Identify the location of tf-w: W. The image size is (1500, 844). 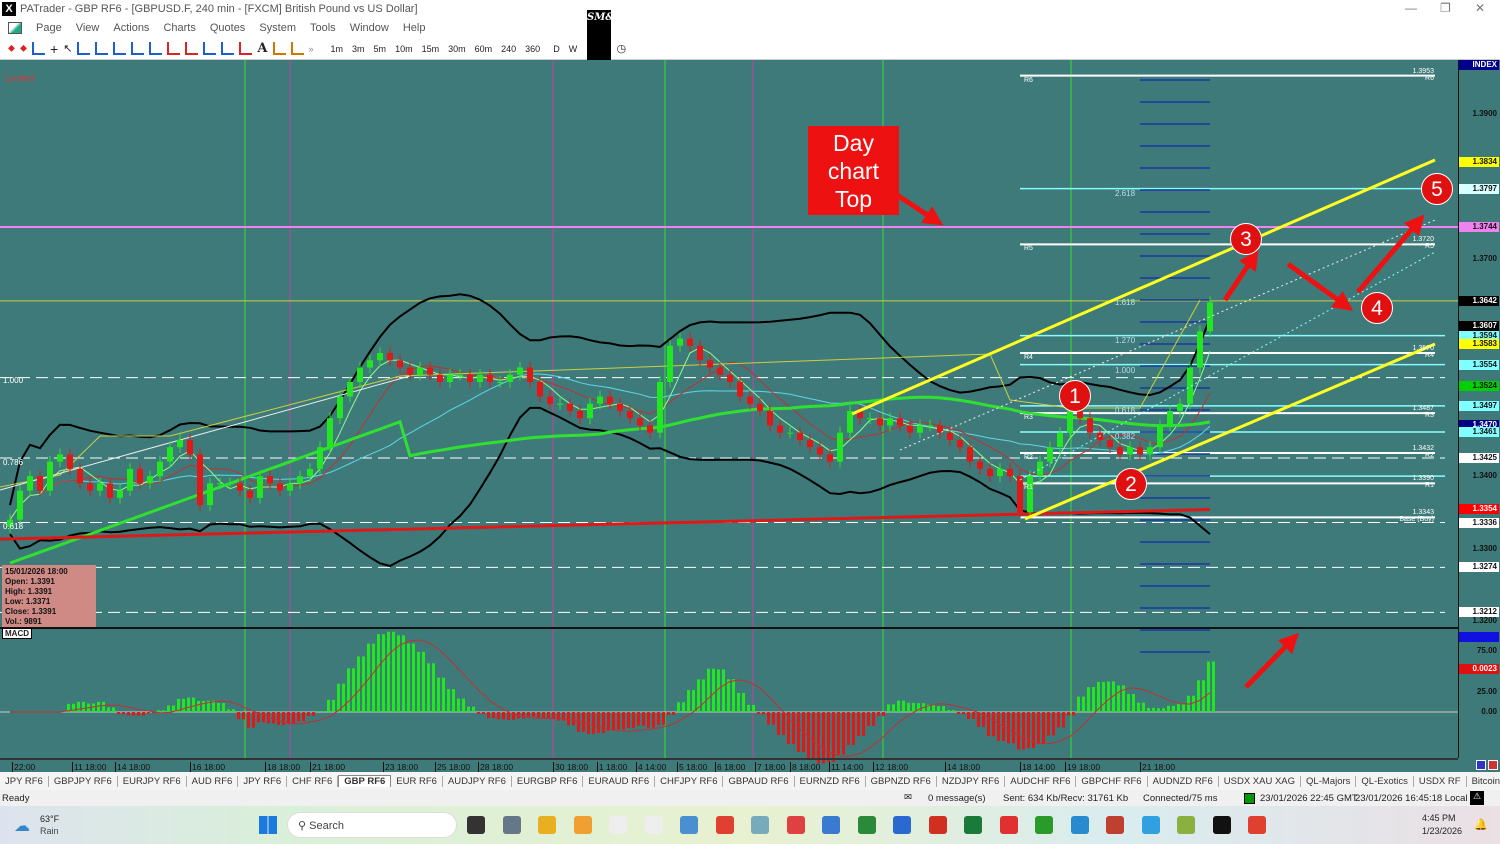
(573, 49).